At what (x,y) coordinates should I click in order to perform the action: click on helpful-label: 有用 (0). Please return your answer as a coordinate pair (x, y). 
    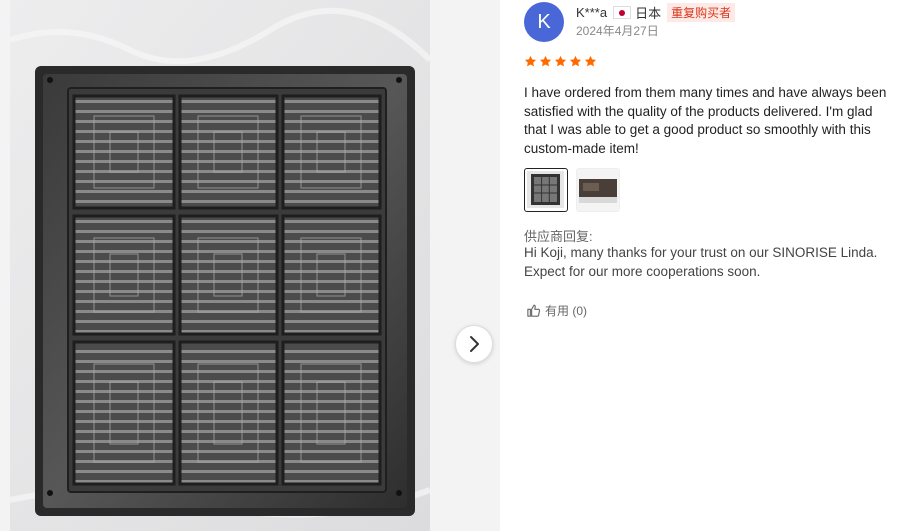
    Looking at the image, I should click on (566, 311).